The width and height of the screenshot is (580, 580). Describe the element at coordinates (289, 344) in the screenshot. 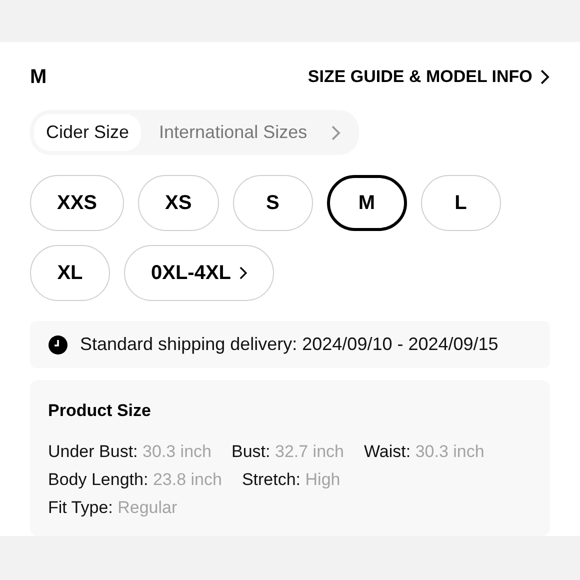

I see `shipping-delivery-text: Standard shipping delivery: 2024/09/10 - 2024/09/15` at that location.